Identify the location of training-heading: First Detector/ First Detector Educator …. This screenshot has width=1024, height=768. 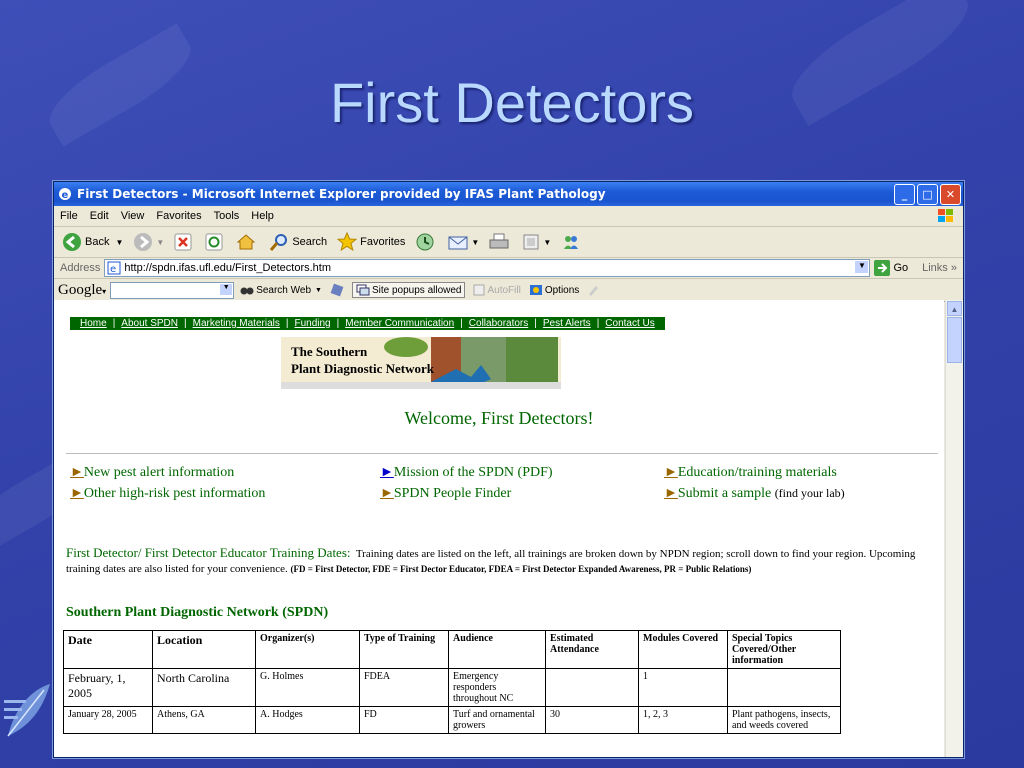
(208, 552).